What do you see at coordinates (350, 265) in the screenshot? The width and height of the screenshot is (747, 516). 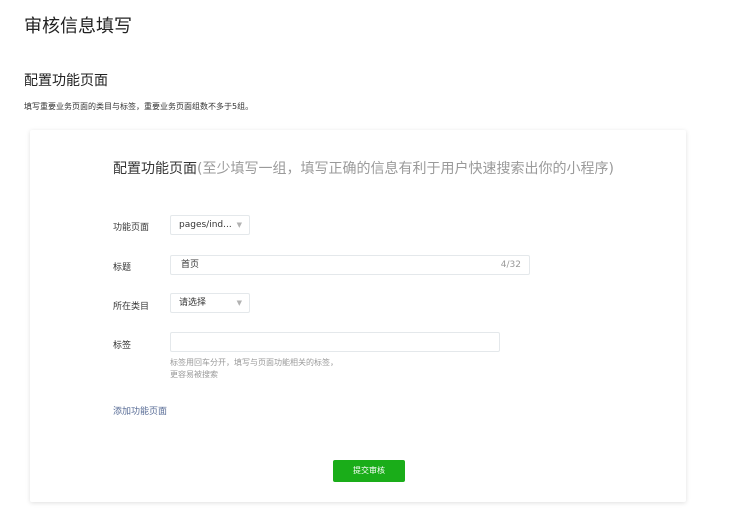 I see `title-input: 首页 4/32` at bounding box center [350, 265].